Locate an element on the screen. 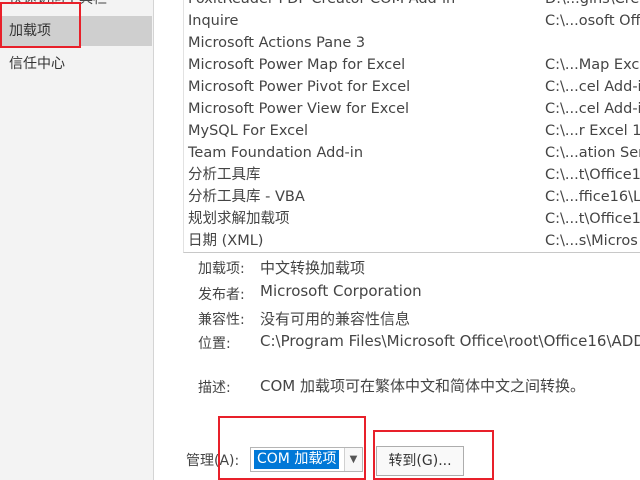 This screenshot has height=480, width=640. addin-row: 分析工具库 - VBA C:\...ffice16\L is located at coordinates (412, 197).